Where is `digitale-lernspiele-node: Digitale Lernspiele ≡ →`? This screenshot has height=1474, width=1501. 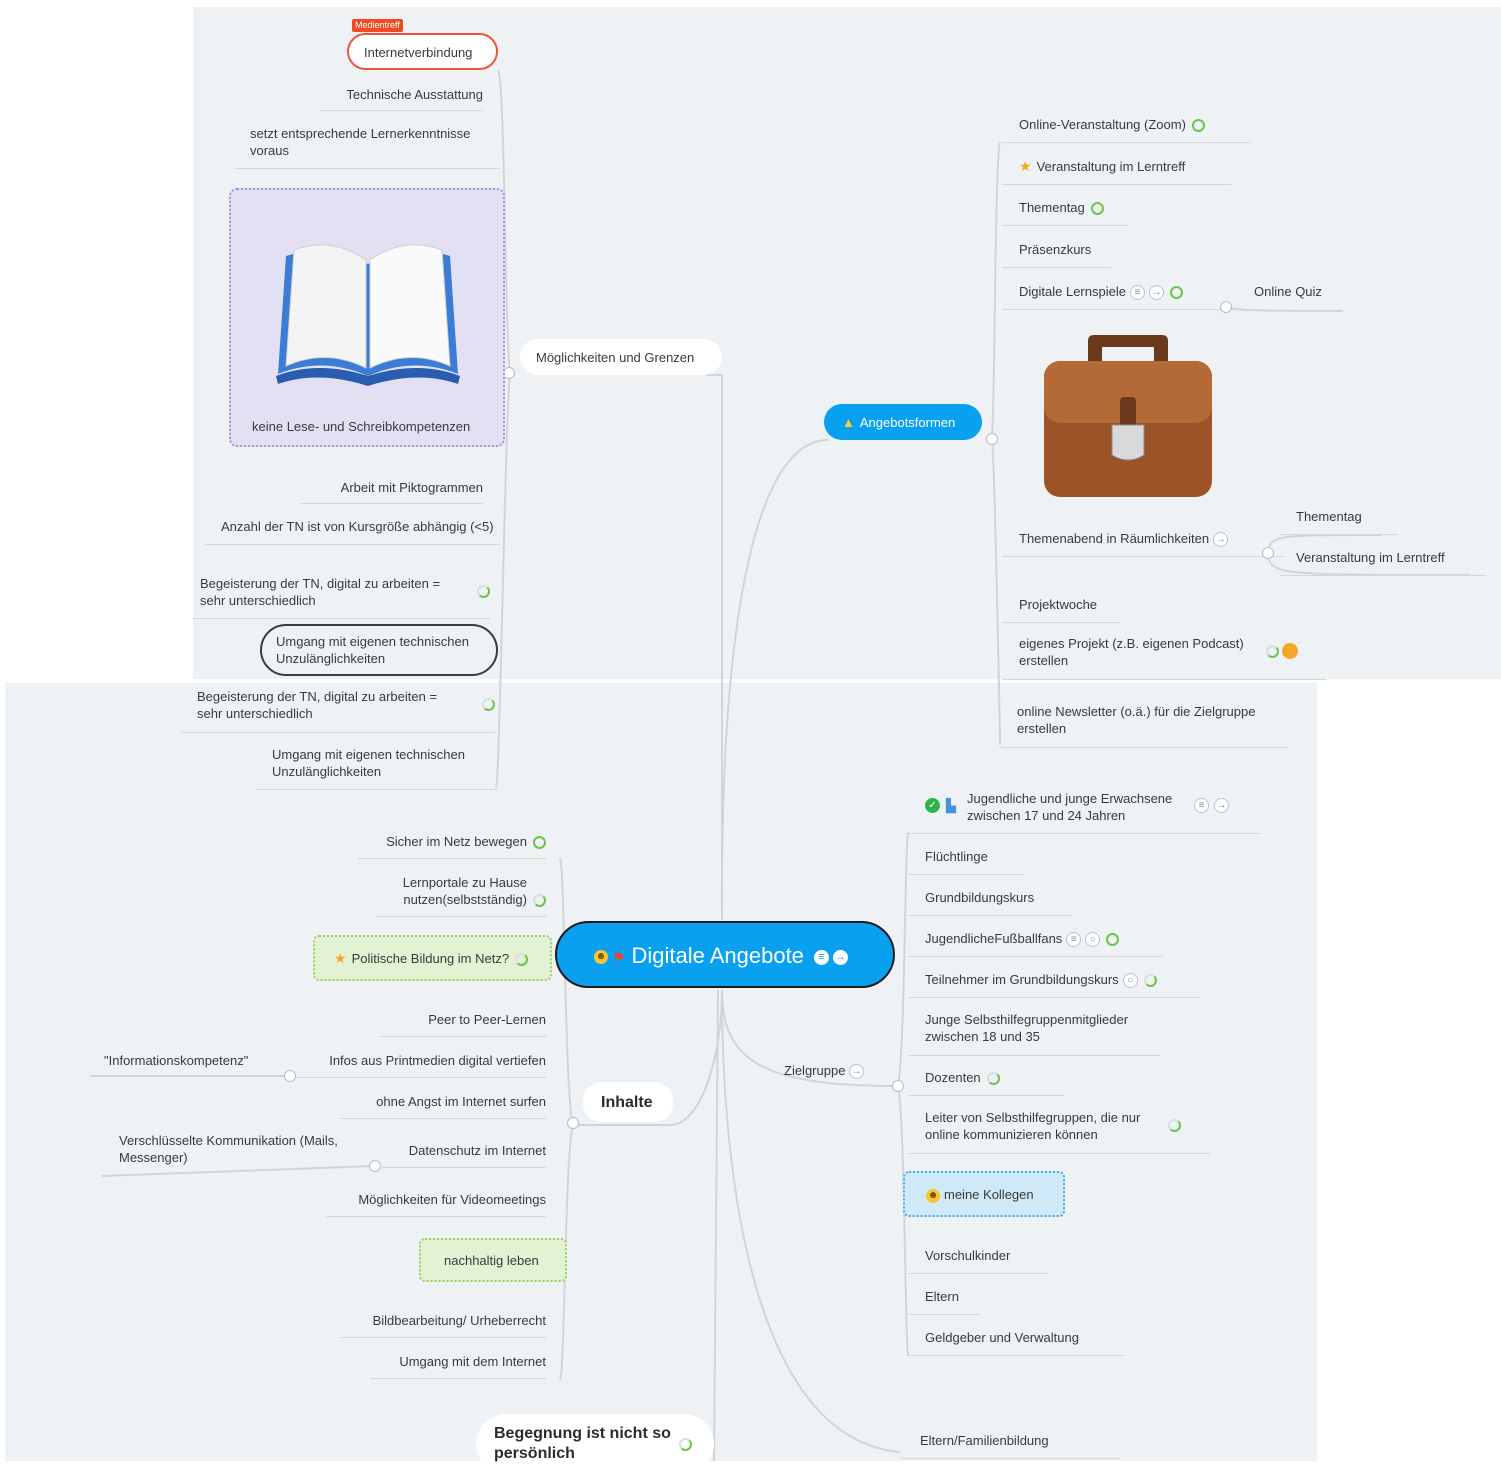 digitale-lernspiele-node: Digitale Lernspiele ≡ → is located at coordinates (1122, 297).